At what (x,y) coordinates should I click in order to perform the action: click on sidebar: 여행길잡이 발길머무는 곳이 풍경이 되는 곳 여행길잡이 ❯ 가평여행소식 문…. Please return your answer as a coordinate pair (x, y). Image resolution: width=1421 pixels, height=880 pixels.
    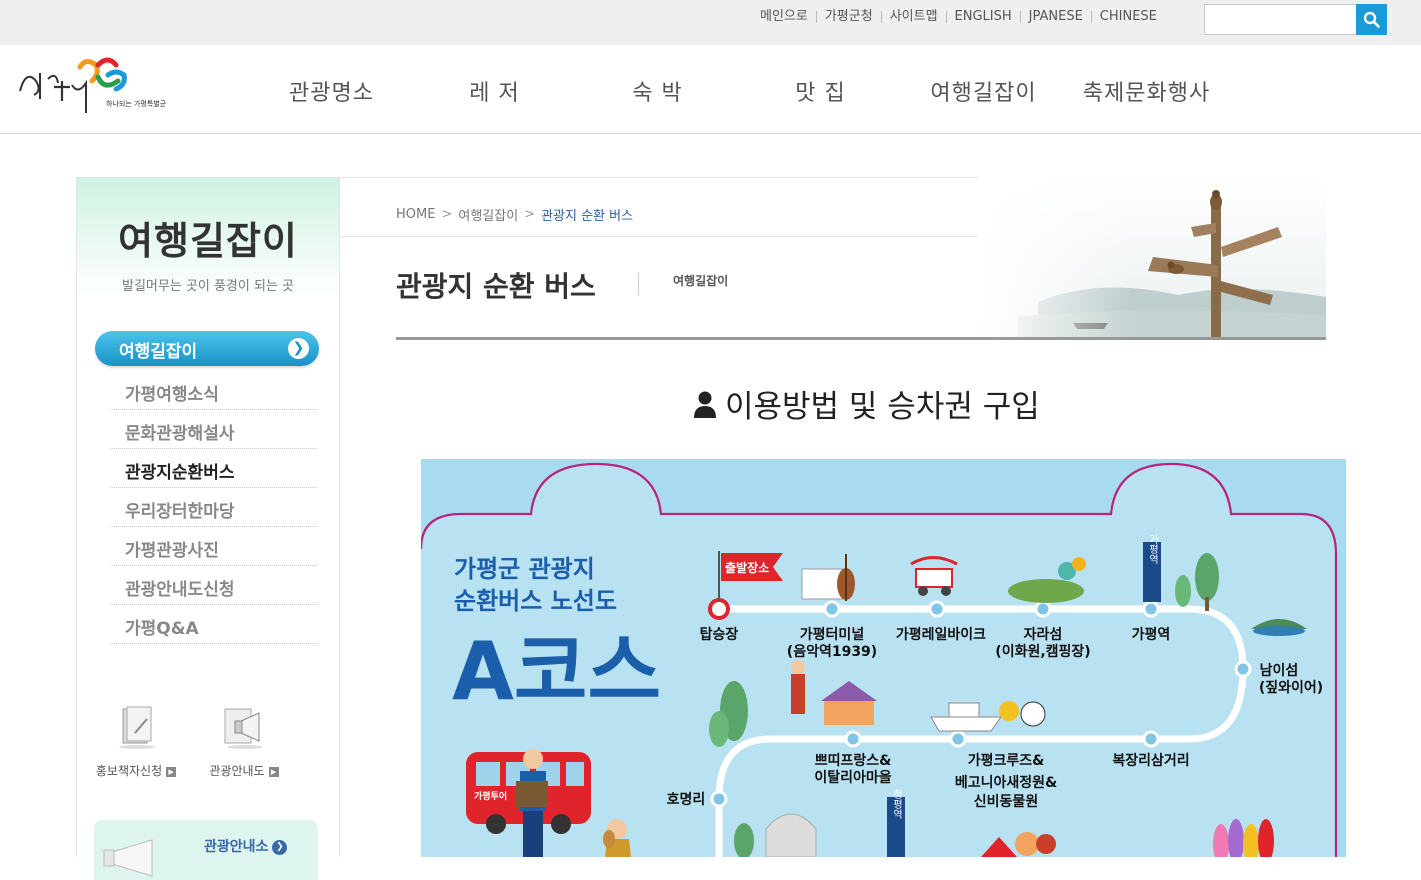
    Looking at the image, I should click on (208, 528).